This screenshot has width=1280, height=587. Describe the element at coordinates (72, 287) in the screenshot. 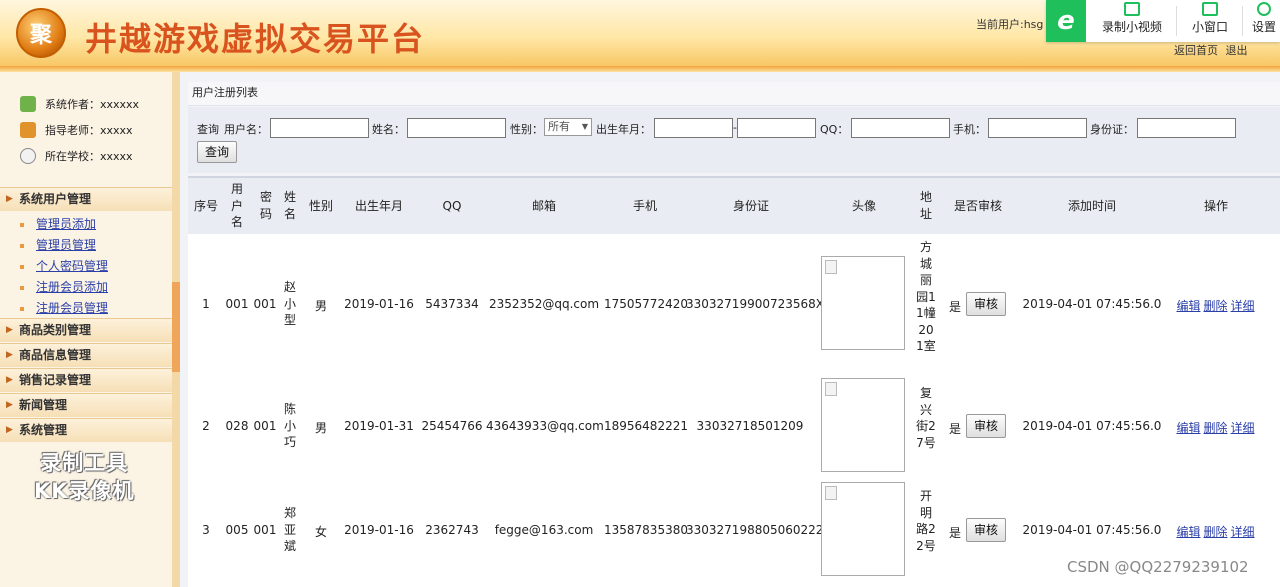

I see `menu-item-label: 注册会员添加` at that location.